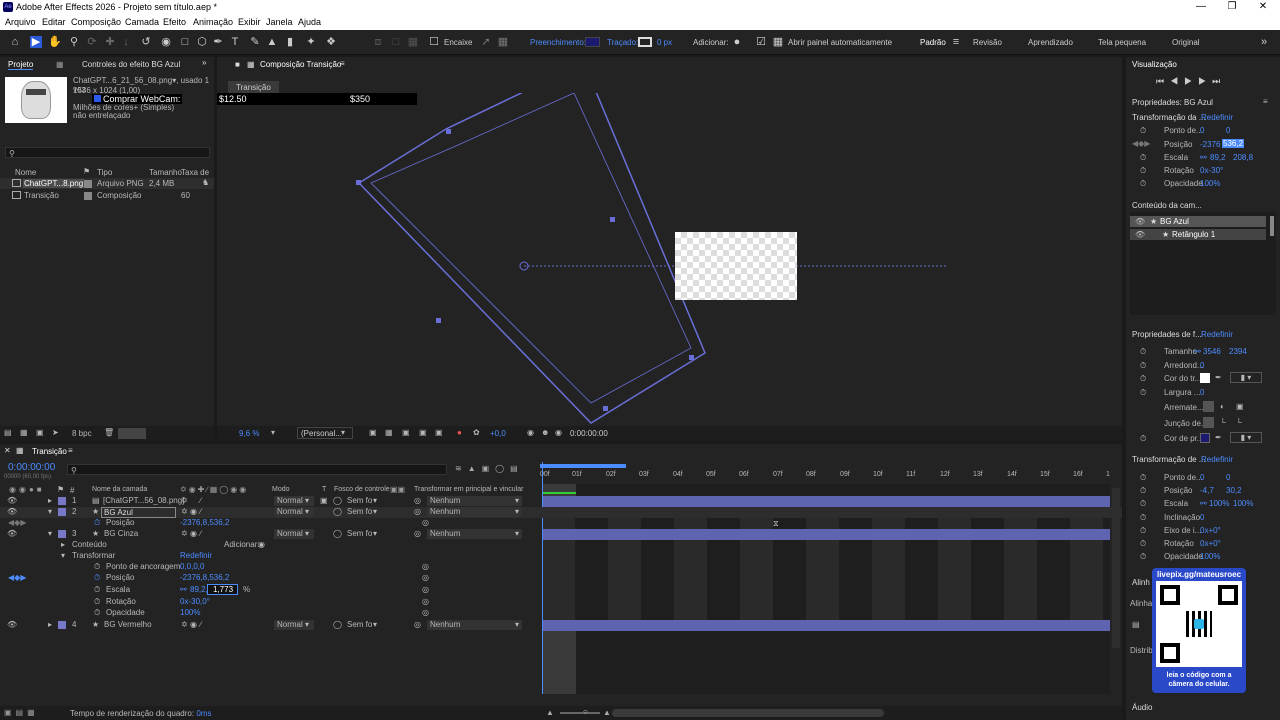 Image resolution: width=1280 pixels, height=720 pixels. I want to click on new-comp-icon: ▣, so click(40, 432).